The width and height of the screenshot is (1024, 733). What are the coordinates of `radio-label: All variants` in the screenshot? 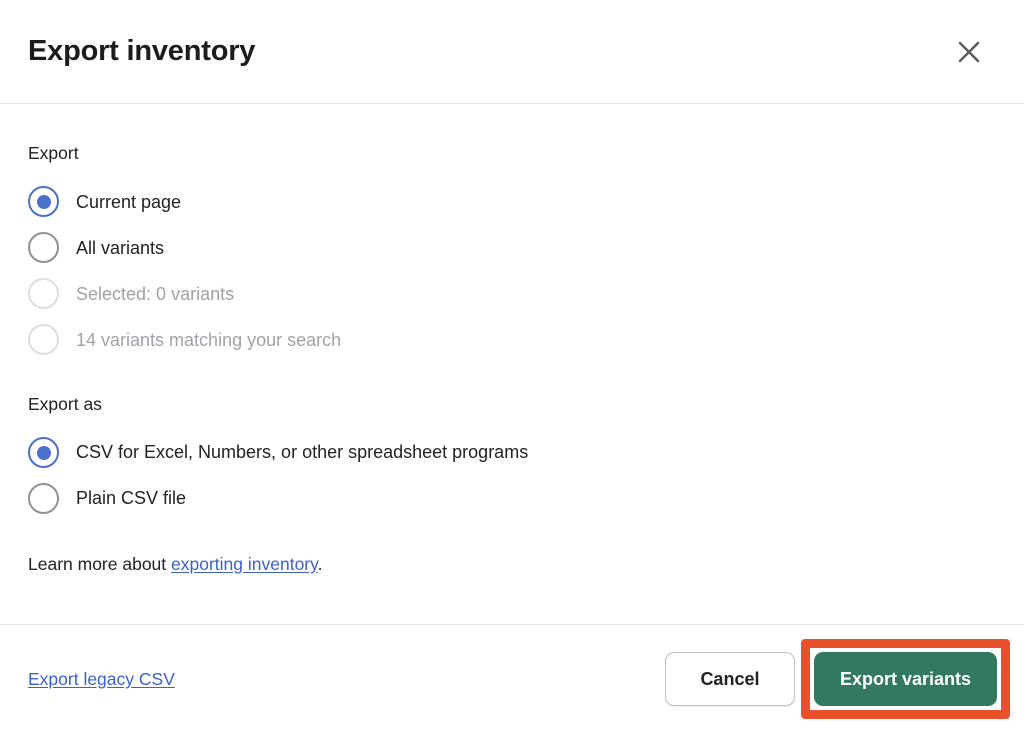 It's located at (120, 247).